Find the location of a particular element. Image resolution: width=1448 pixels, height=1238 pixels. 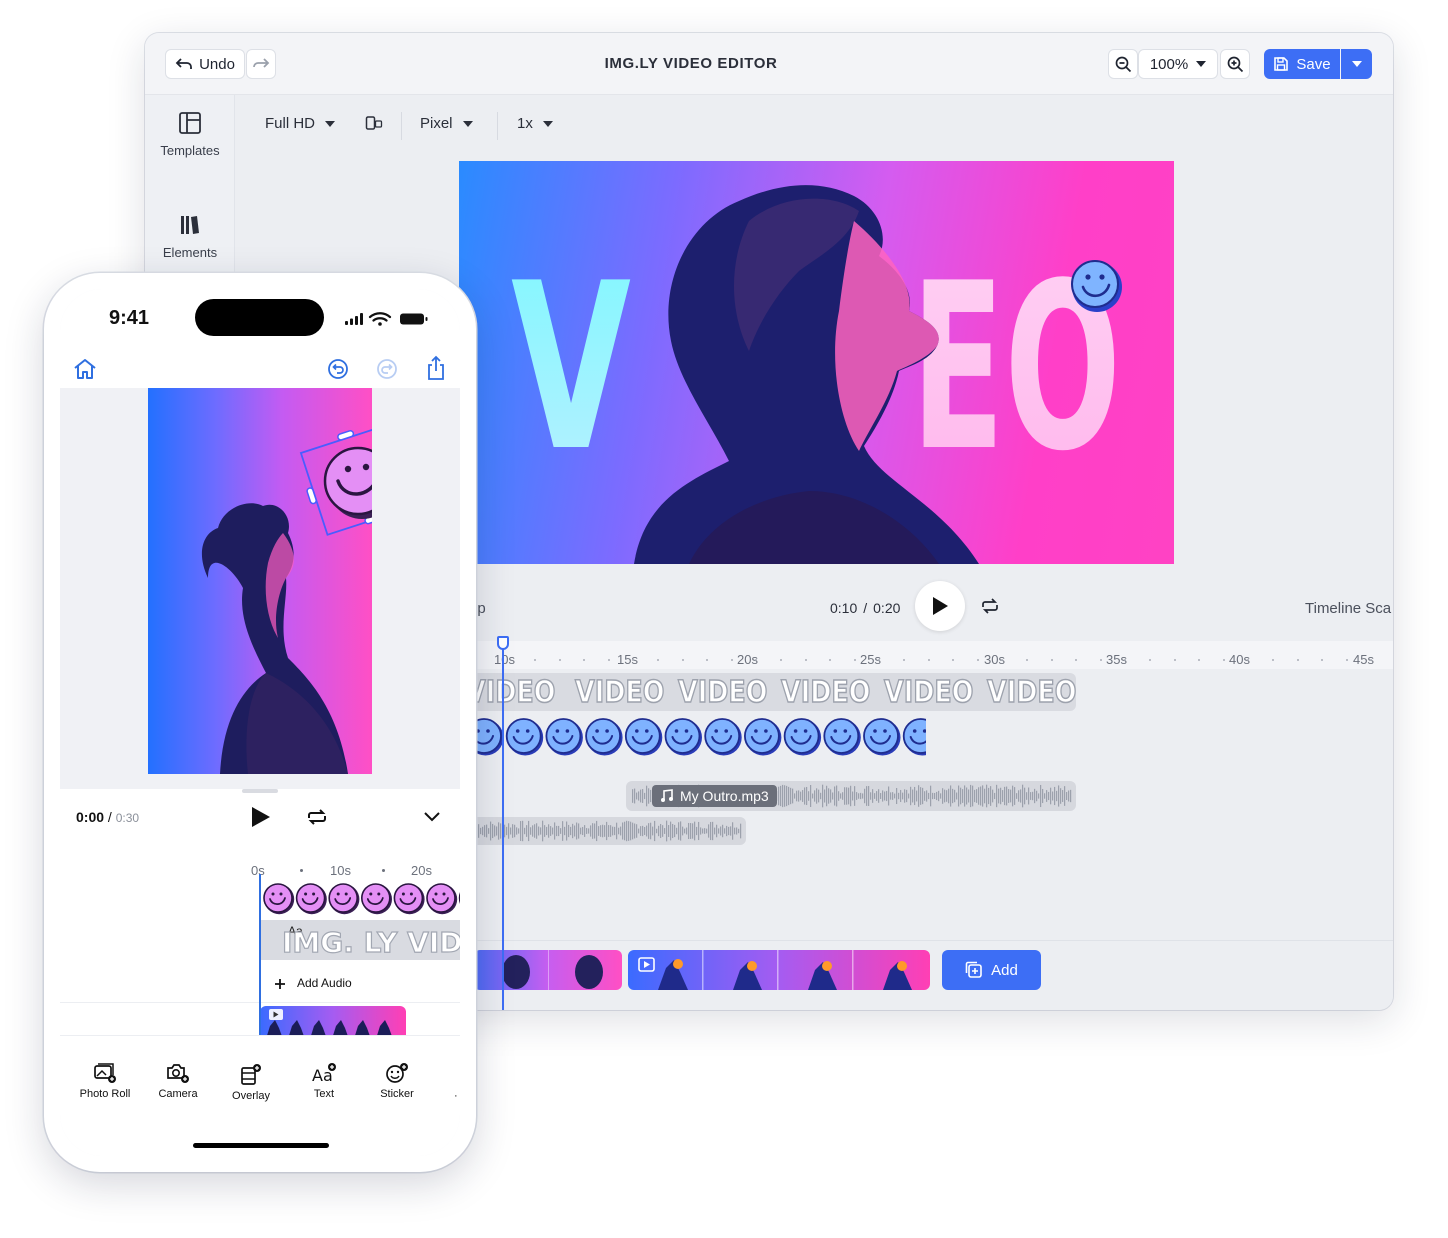

sticker-strip is located at coordinates (361, 899).